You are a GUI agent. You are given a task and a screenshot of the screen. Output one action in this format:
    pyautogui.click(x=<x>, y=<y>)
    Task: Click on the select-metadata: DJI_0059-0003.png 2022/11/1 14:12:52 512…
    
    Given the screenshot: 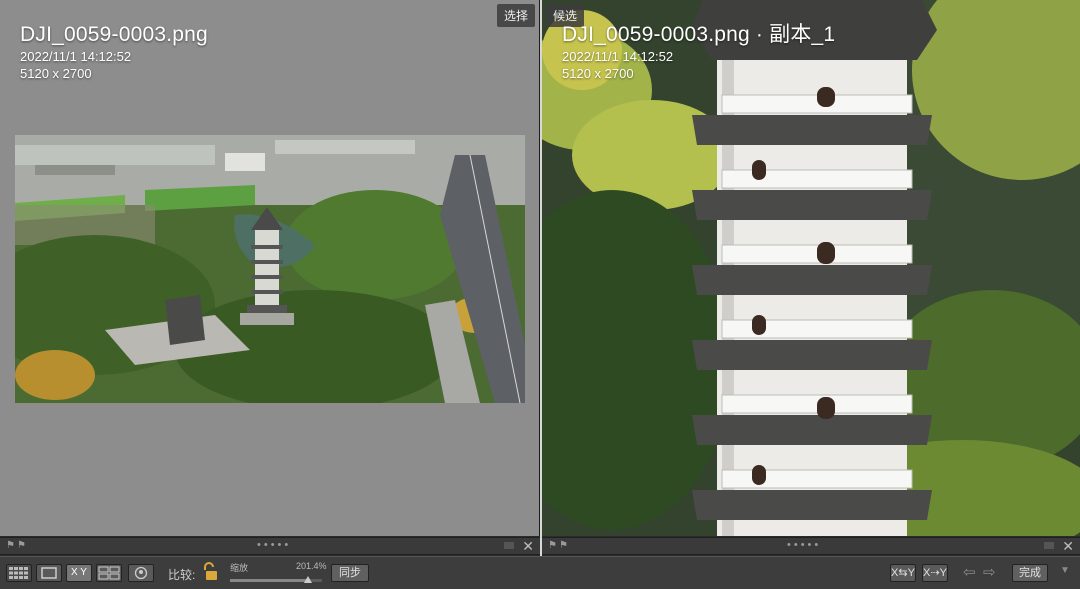 What is the action you would take?
    pyautogui.click(x=114, y=52)
    